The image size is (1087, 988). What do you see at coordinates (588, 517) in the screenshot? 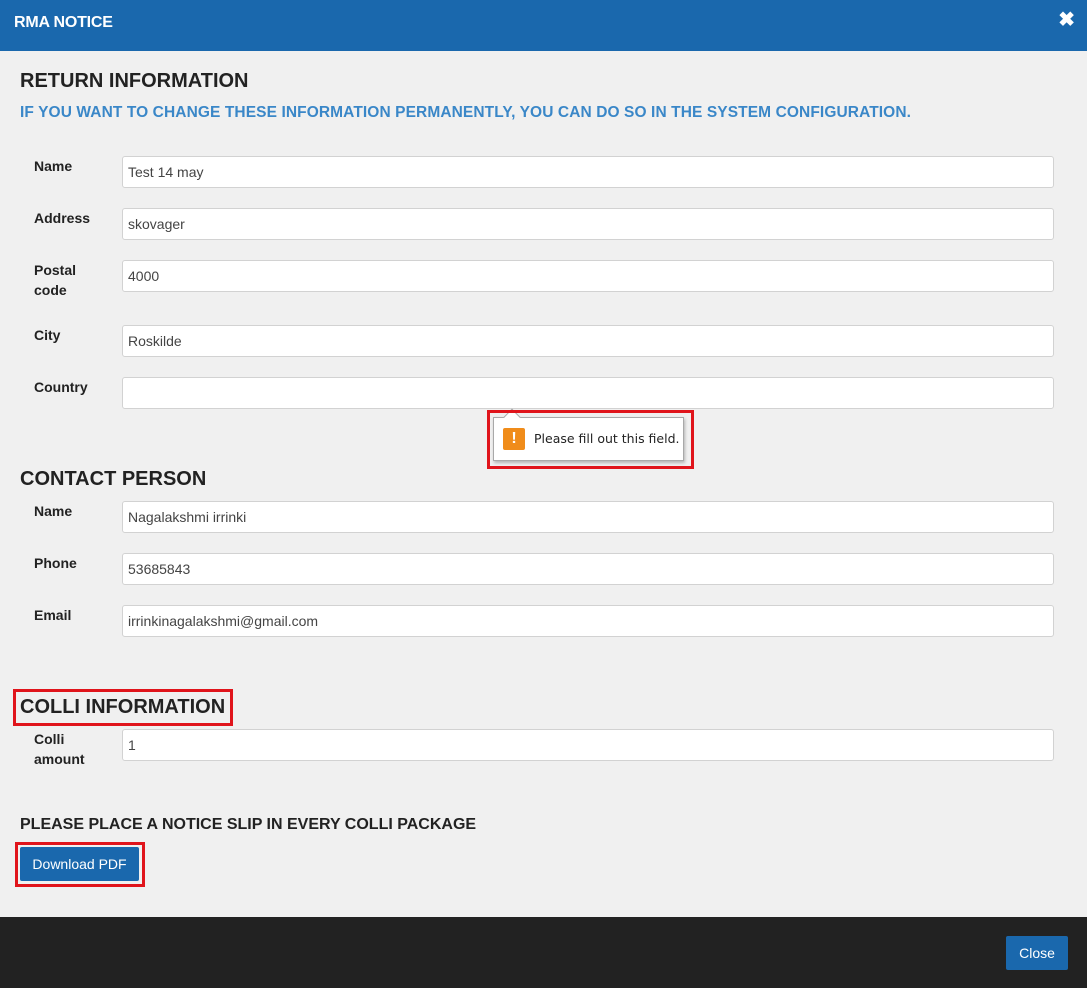
I see `contact-name-input` at bounding box center [588, 517].